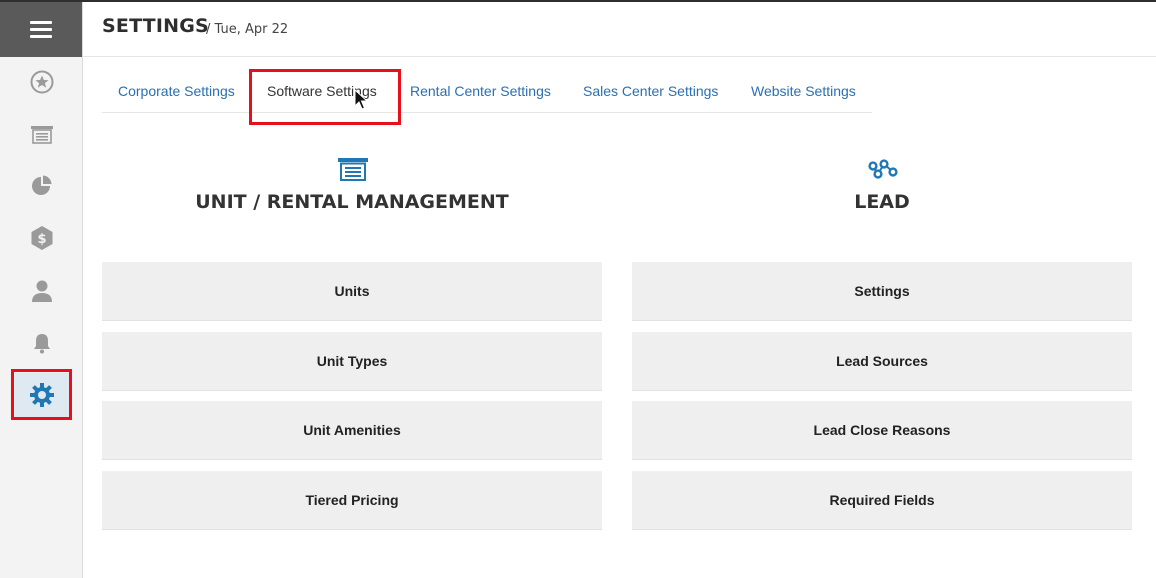 Image resolution: width=1156 pixels, height=578 pixels. Describe the element at coordinates (619, 29) in the screenshot. I see `page-header: SETTINGS / Tue, Apr 22` at that location.